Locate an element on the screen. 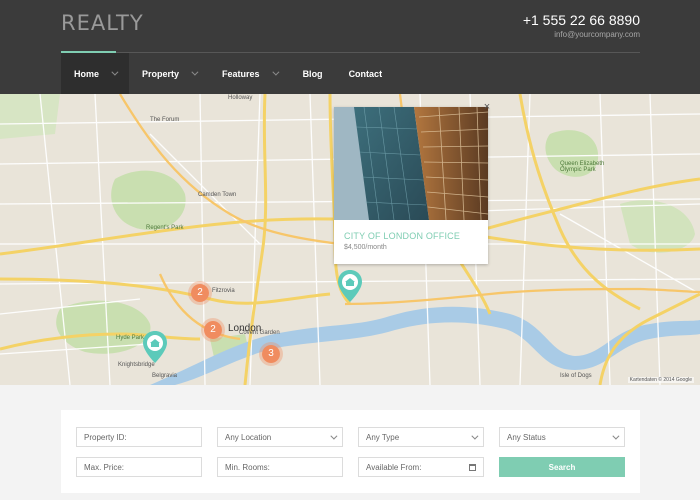 The width and height of the screenshot is (700, 500). nav-item-blog: Blog is located at coordinates (313, 73).